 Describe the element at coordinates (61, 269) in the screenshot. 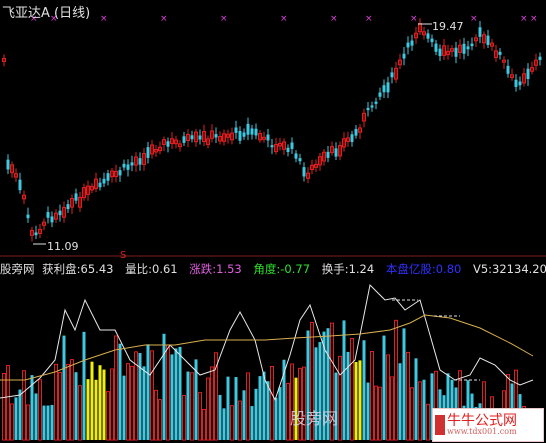

I see `label: 获利盘:` at that location.